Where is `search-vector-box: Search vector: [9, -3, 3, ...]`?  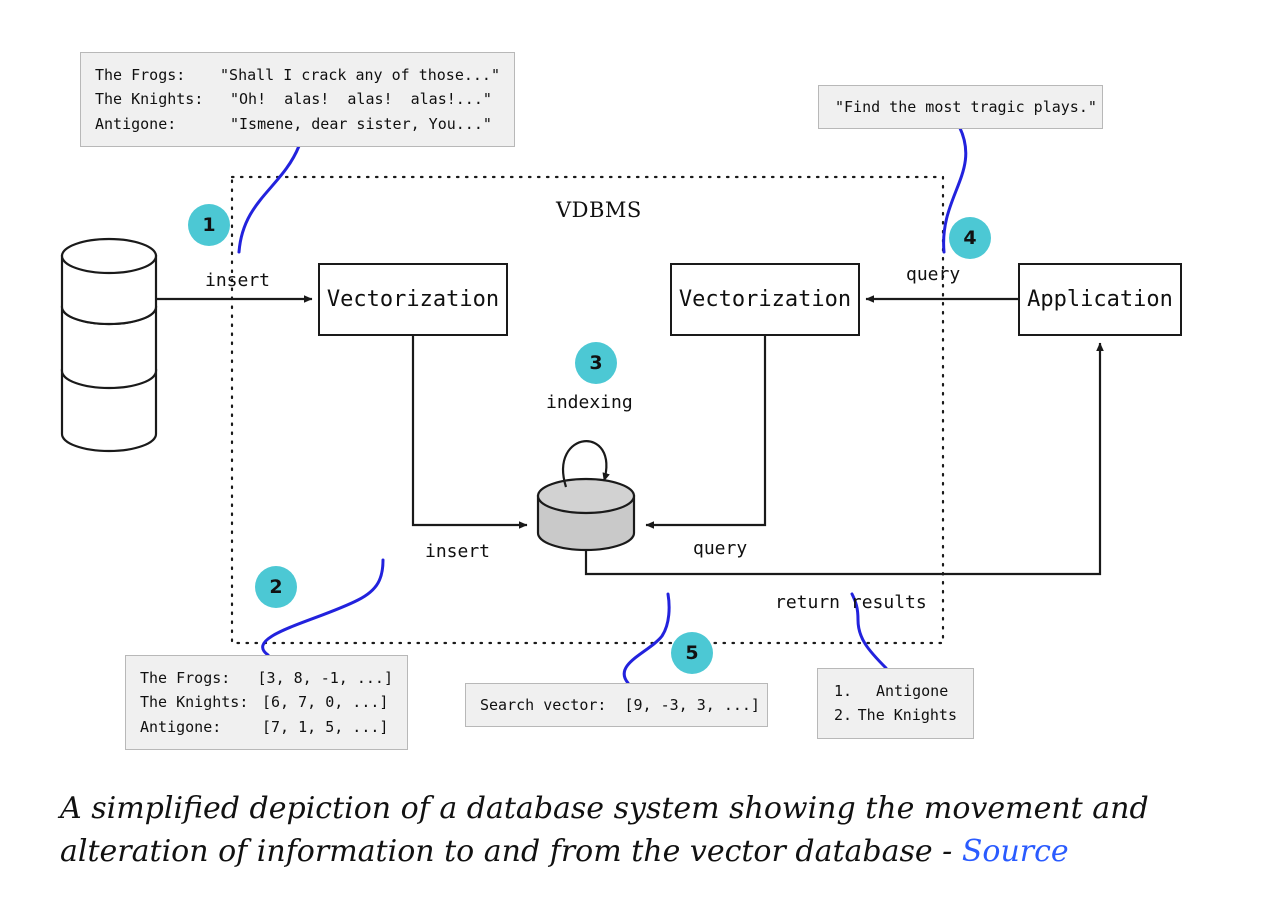 search-vector-box: Search vector: [9, -3, 3, ...] is located at coordinates (616, 705).